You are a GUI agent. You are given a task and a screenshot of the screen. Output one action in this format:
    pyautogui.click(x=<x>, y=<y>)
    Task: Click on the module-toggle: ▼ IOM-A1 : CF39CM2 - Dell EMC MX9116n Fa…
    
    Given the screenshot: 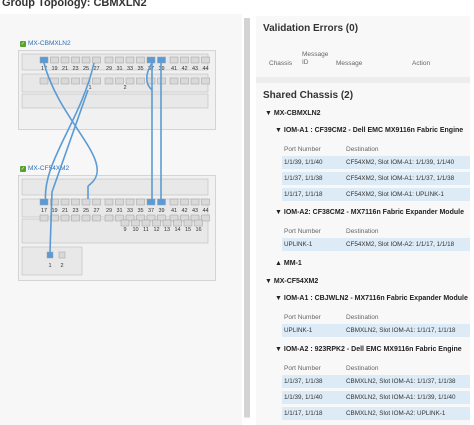 What is the action you would take?
    pyautogui.click(x=369, y=130)
    